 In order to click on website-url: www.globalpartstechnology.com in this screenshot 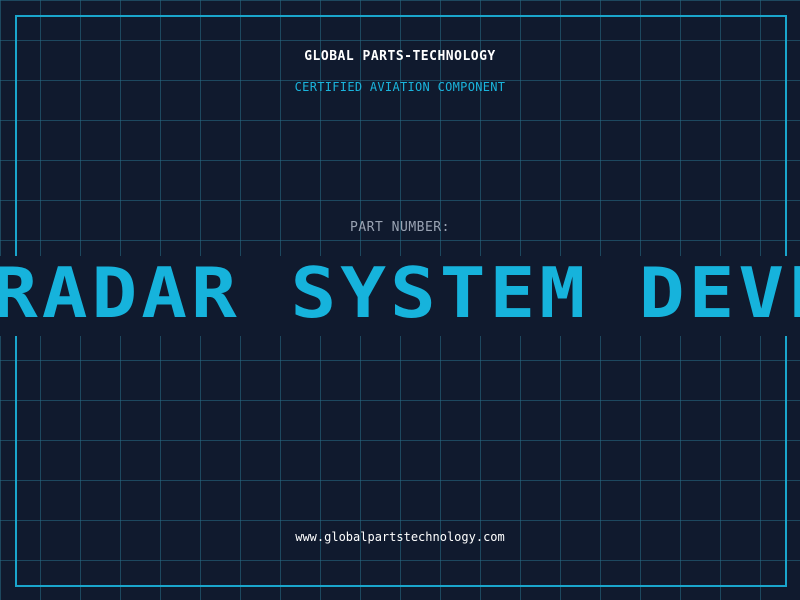, I will do `click(400, 537)`.